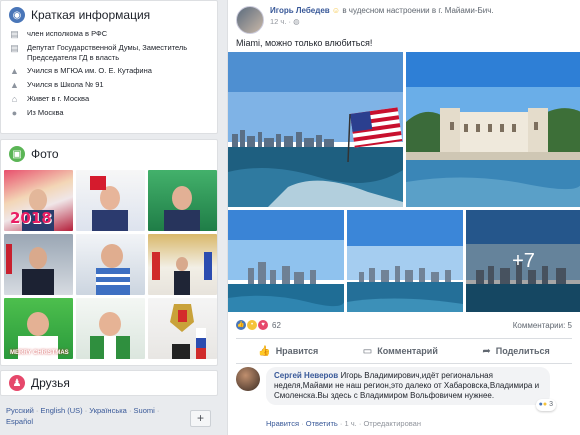 The image size is (580, 435). Describe the element at coordinates (38, 328) in the screenshot. I see `photo-thumbnail: MERRY CHRISTMAS` at that location.